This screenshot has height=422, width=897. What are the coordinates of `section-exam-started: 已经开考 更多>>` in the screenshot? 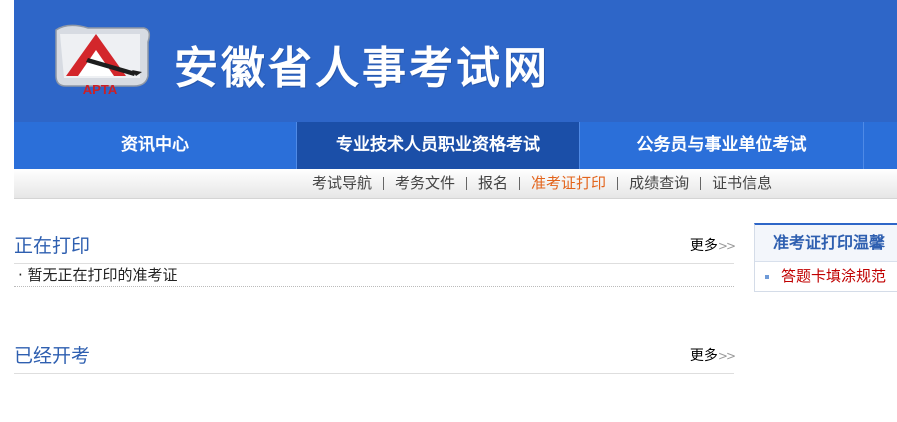 It's located at (375, 353).